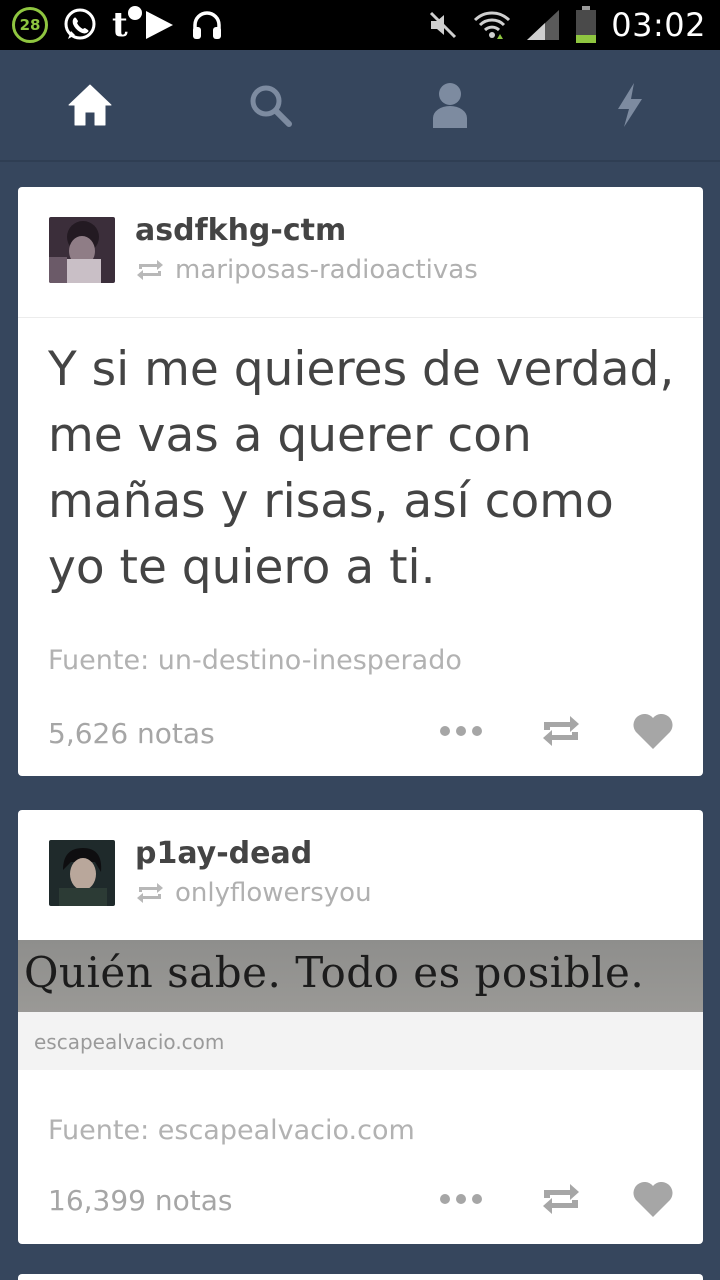 The height and width of the screenshot is (1280, 720). I want to click on user-icon, so click(450, 105).